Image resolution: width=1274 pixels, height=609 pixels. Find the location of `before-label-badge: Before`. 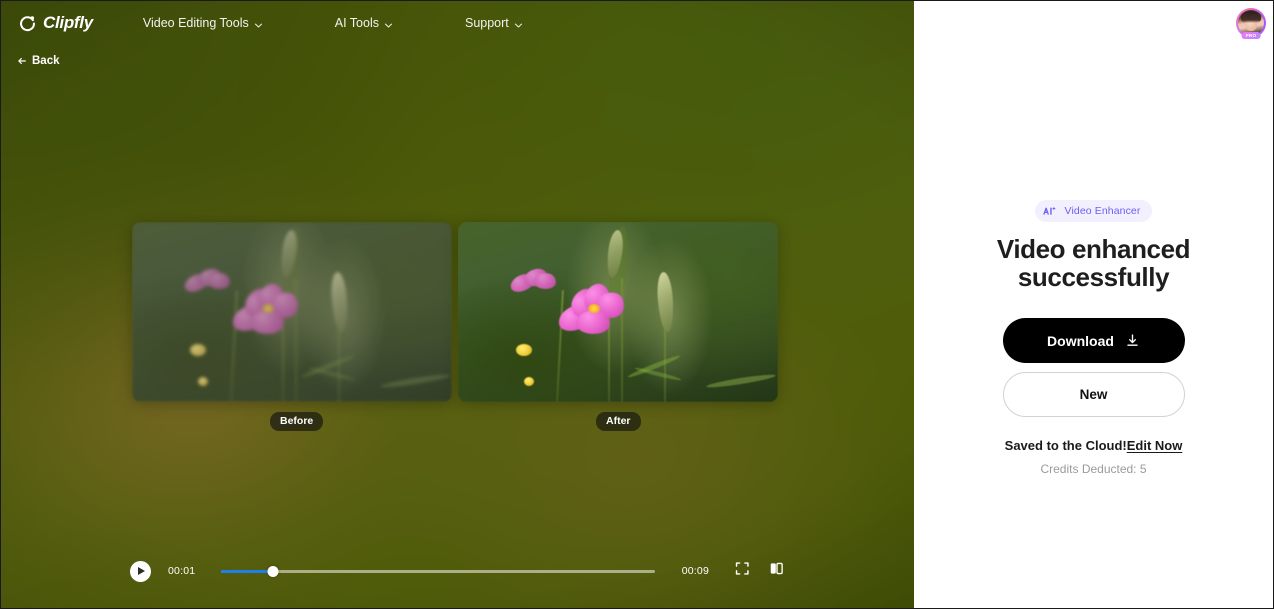

before-label-badge: Before is located at coordinates (297, 422).